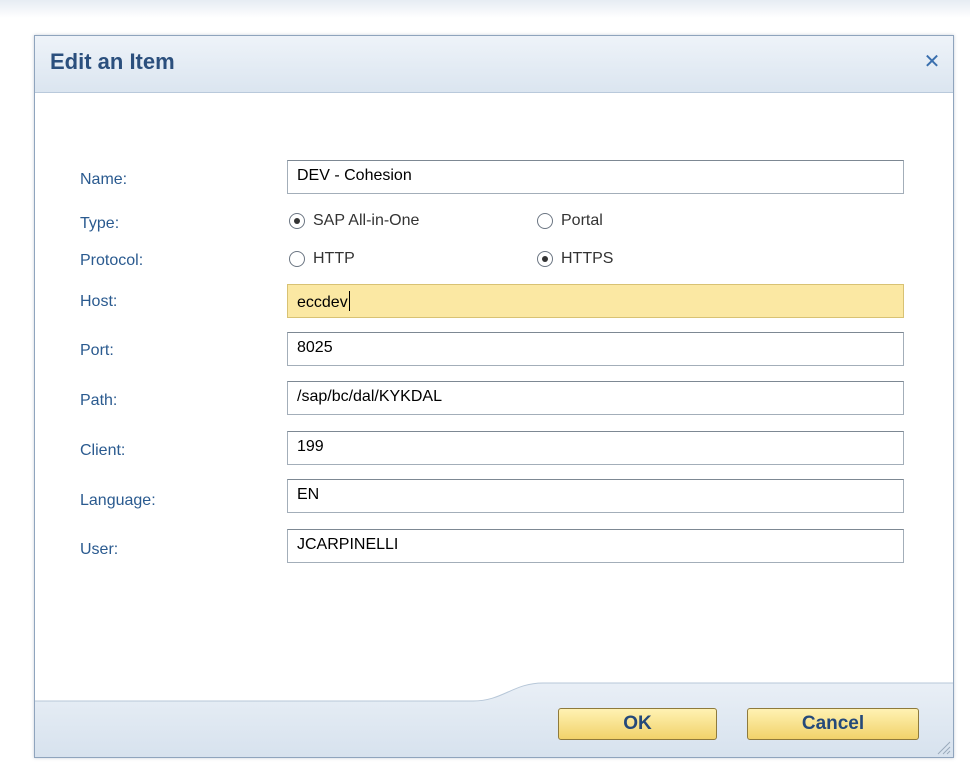  I want to click on type-option-label: Portal, so click(582, 220).